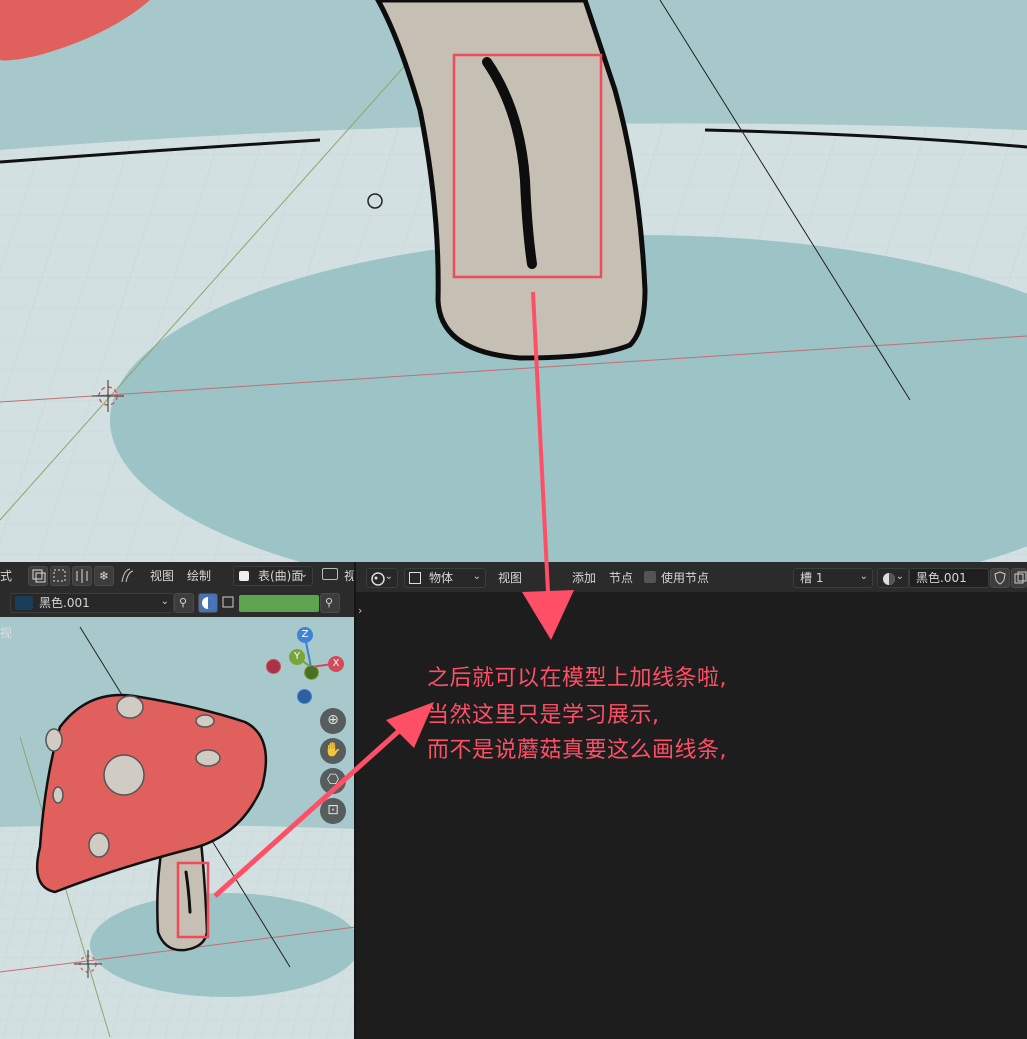 This screenshot has height=1039, width=1027. What do you see at coordinates (92, 603) in the screenshot?
I see `material-dropdown: 黑色.001 ⌄` at bounding box center [92, 603].